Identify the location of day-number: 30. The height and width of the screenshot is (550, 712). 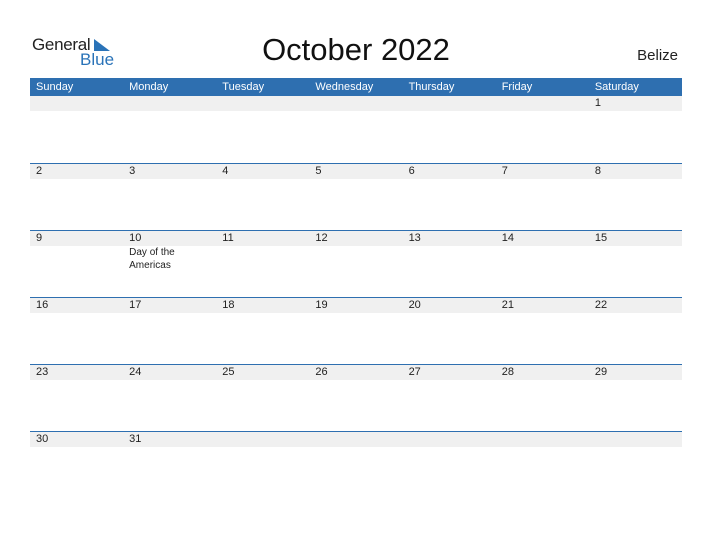
(42, 439).